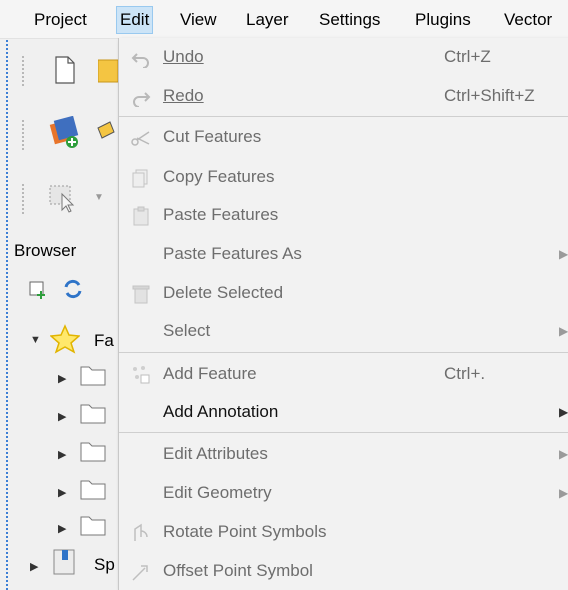 The width and height of the screenshot is (568, 590). Describe the element at coordinates (443, 20) in the screenshot. I see `menu-plugins: Plugins` at that location.